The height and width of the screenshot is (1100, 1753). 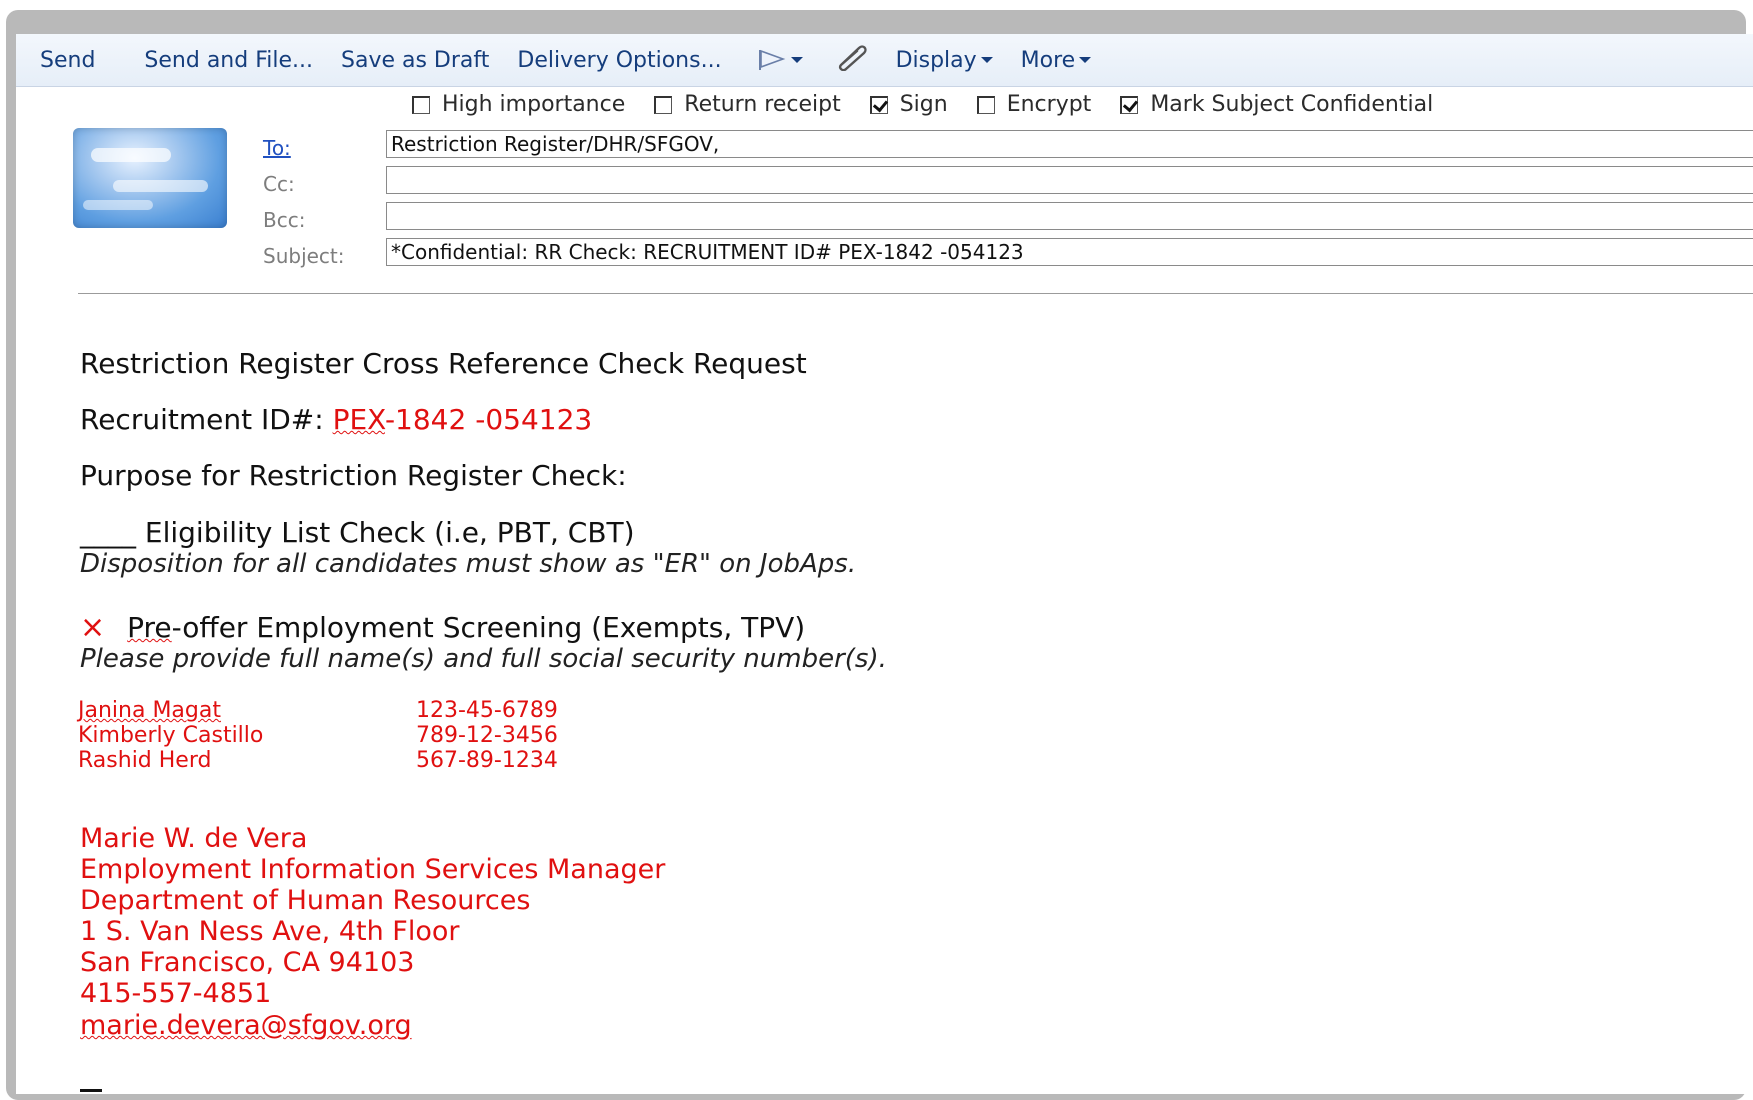 What do you see at coordinates (318, 735) in the screenshot?
I see `candidate-row: Kimberly Castillo 789-12-3456` at bounding box center [318, 735].